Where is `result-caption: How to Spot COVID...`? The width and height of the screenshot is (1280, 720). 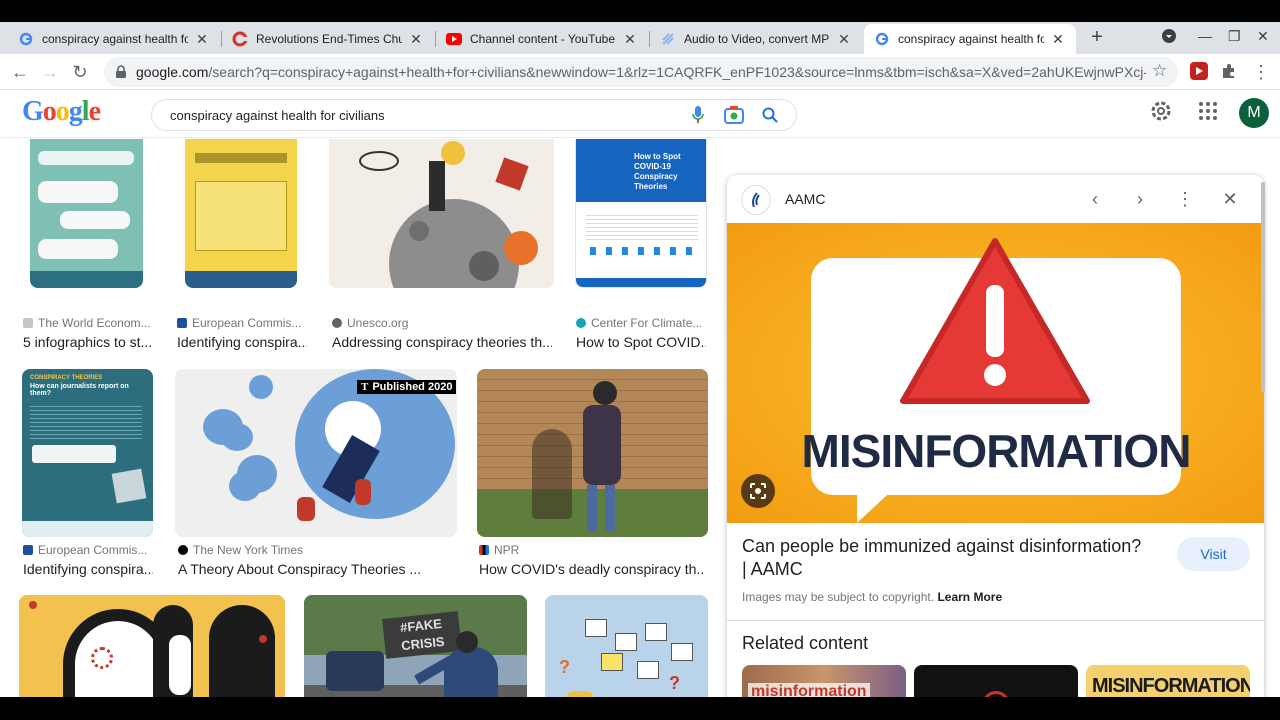
result-caption: How to Spot COVID... is located at coordinates (641, 342).